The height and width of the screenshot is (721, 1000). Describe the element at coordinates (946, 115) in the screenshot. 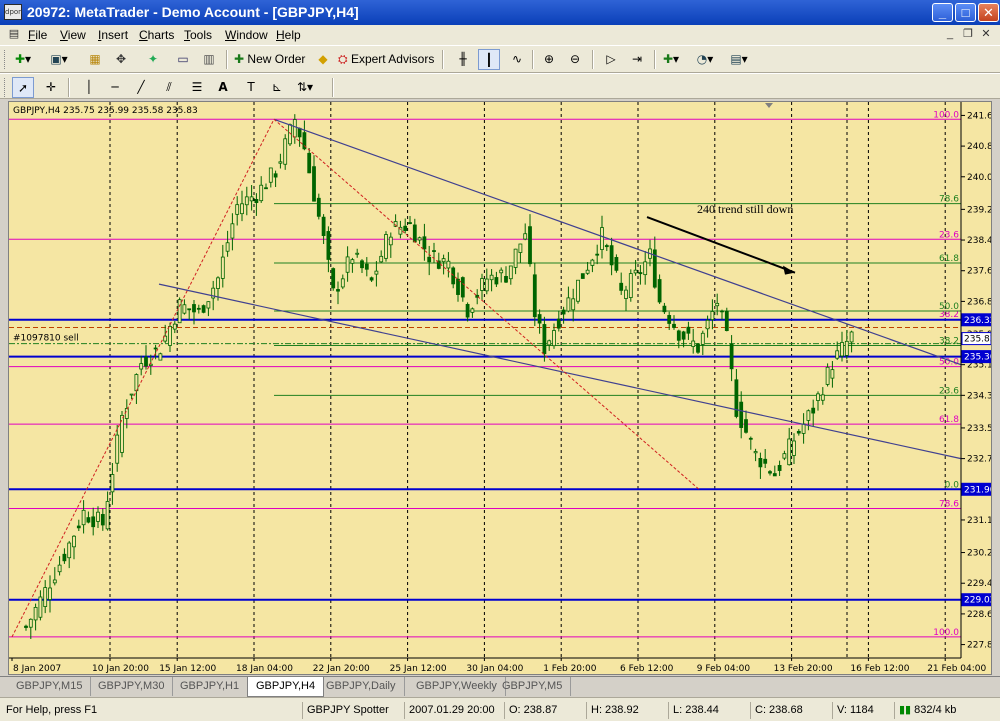

I see `fibo-upper-label: 100.0` at that location.